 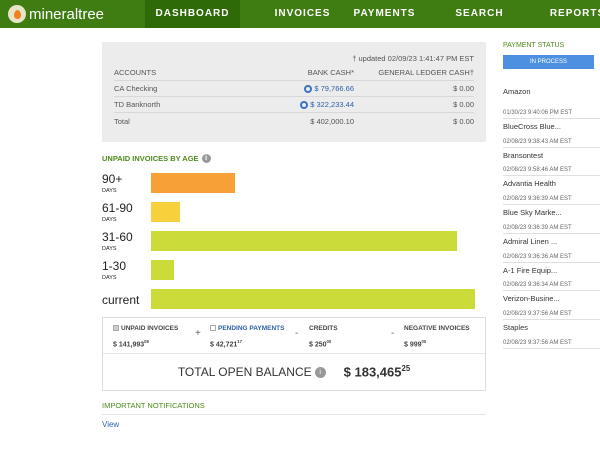 I want to click on aging-row: 61-90 DAYS, so click(x=294, y=212).